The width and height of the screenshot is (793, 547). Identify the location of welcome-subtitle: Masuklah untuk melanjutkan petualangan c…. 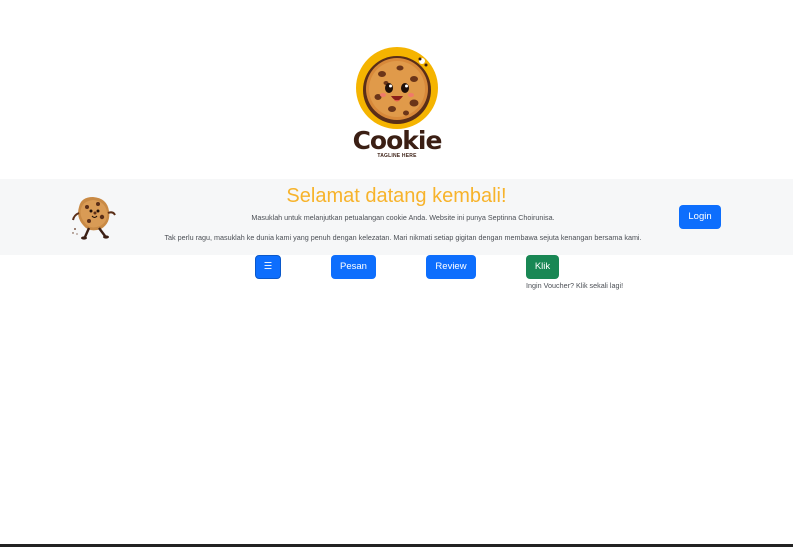
(403, 217).